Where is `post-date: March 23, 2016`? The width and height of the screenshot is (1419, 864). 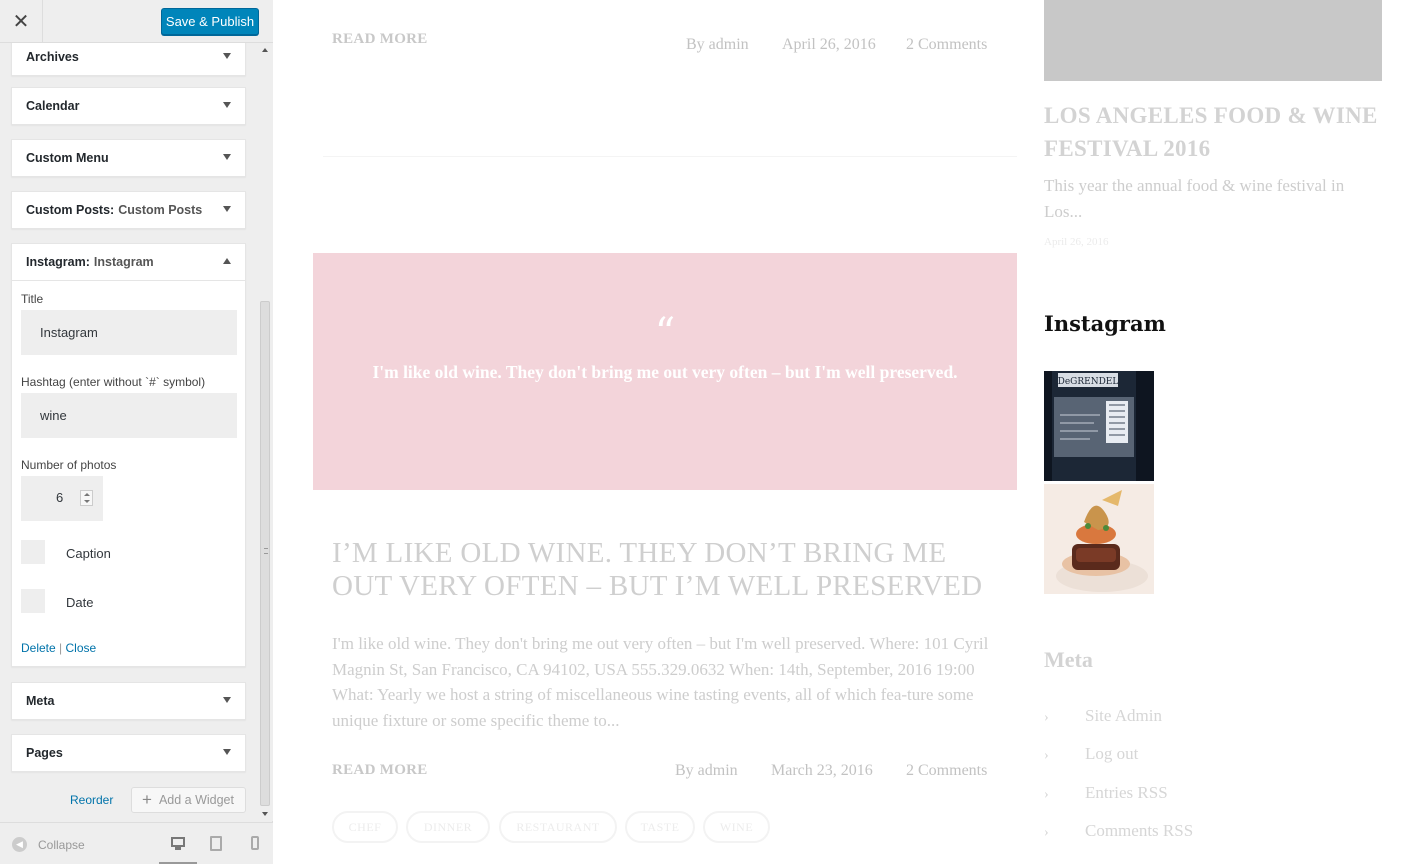
post-date: March 23, 2016 is located at coordinates (822, 771).